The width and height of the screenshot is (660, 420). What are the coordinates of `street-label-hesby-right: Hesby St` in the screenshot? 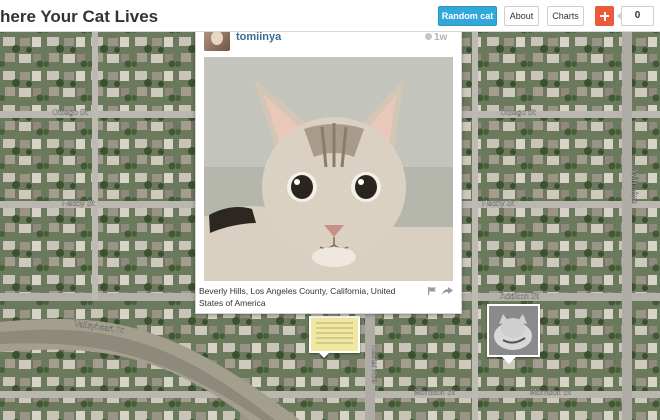 It's located at (498, 203).